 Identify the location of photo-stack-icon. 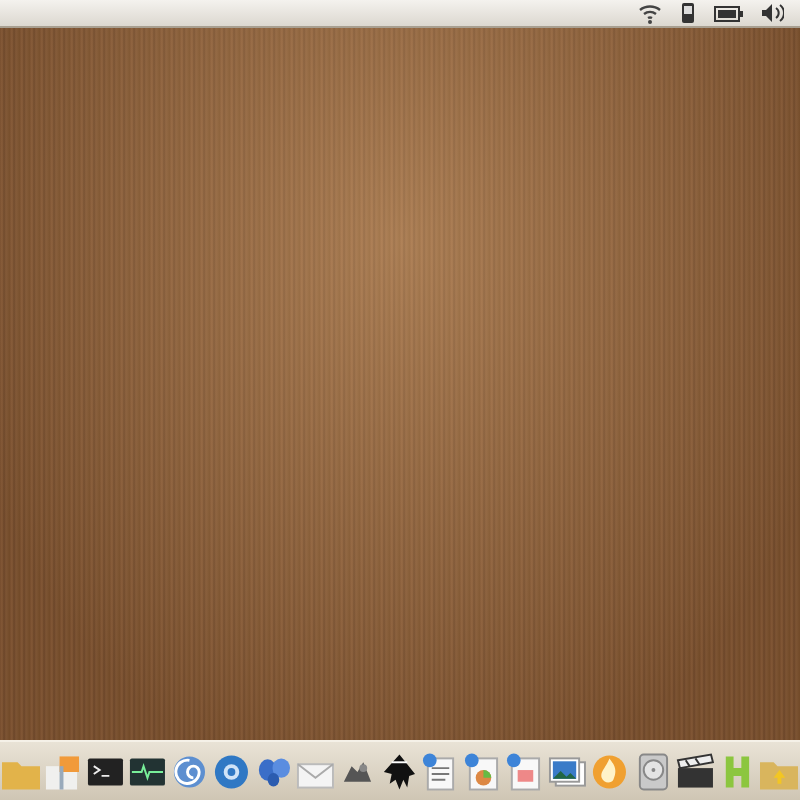
(568, 771).